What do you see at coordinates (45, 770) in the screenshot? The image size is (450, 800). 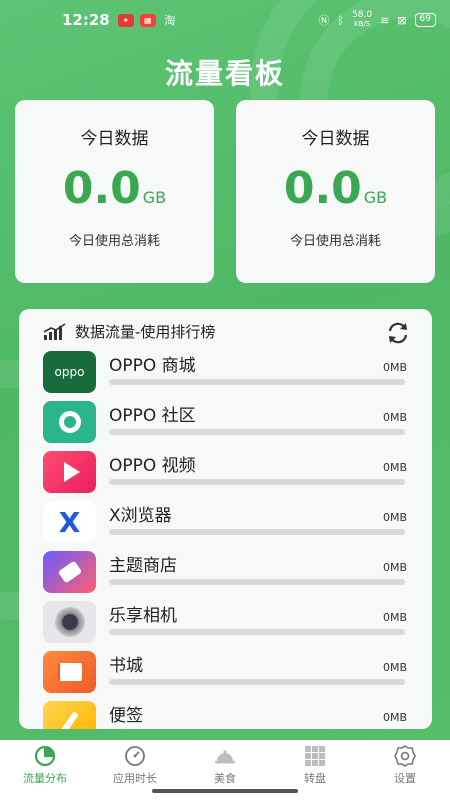 I see `tab-traffic-distribution: 流量分布` at bounding box center [45, 770].